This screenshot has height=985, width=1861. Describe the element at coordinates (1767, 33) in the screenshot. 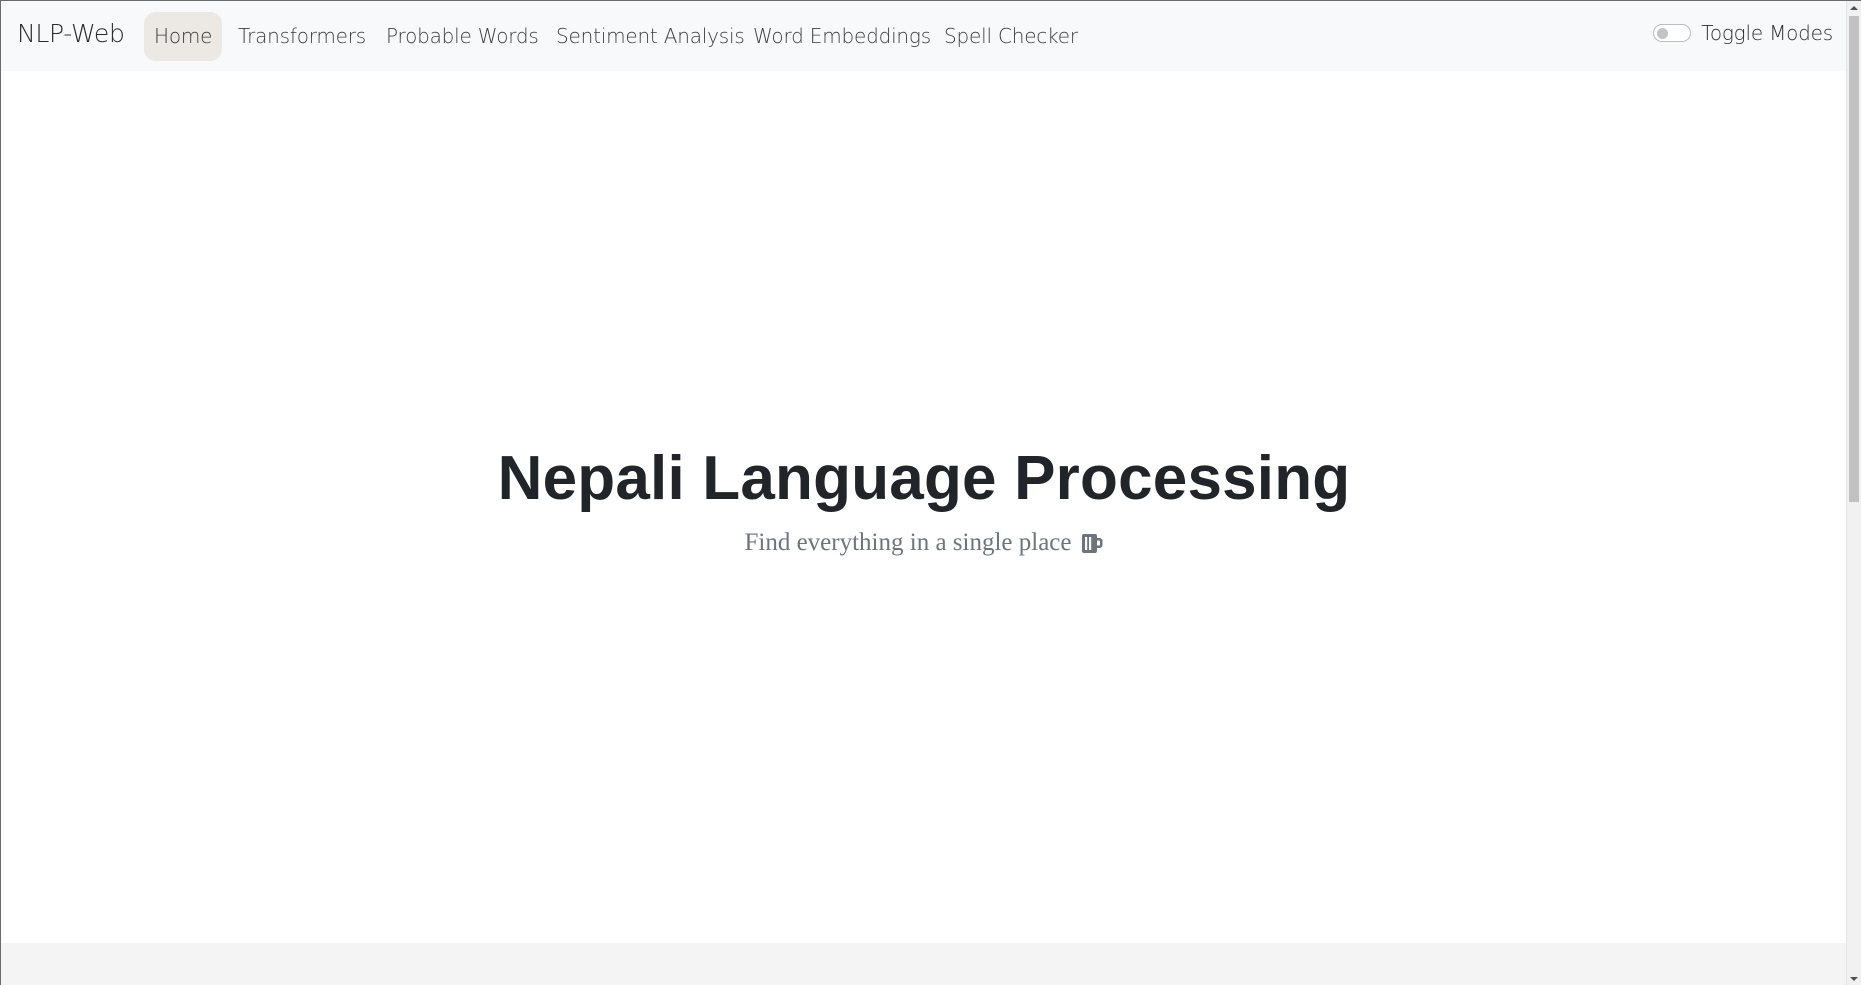

I see `toggle-modes-label: Toggle Modes` at that location.